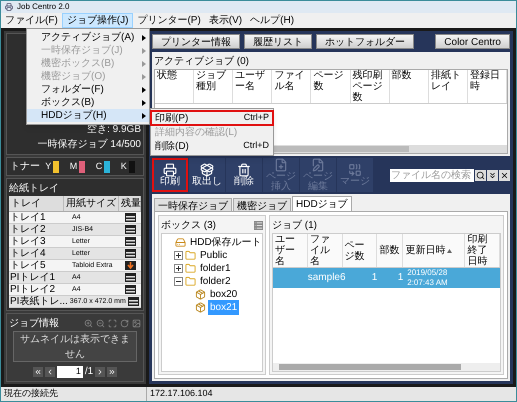  I want to click on page-total: /1, so click(89, 372).